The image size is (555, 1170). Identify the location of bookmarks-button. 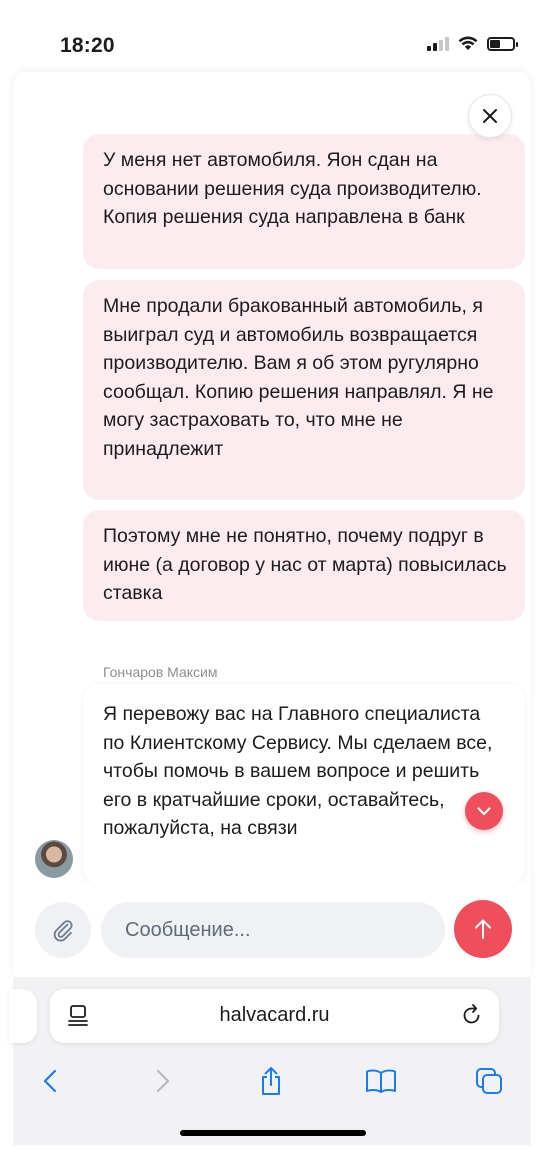
(381, 1081).